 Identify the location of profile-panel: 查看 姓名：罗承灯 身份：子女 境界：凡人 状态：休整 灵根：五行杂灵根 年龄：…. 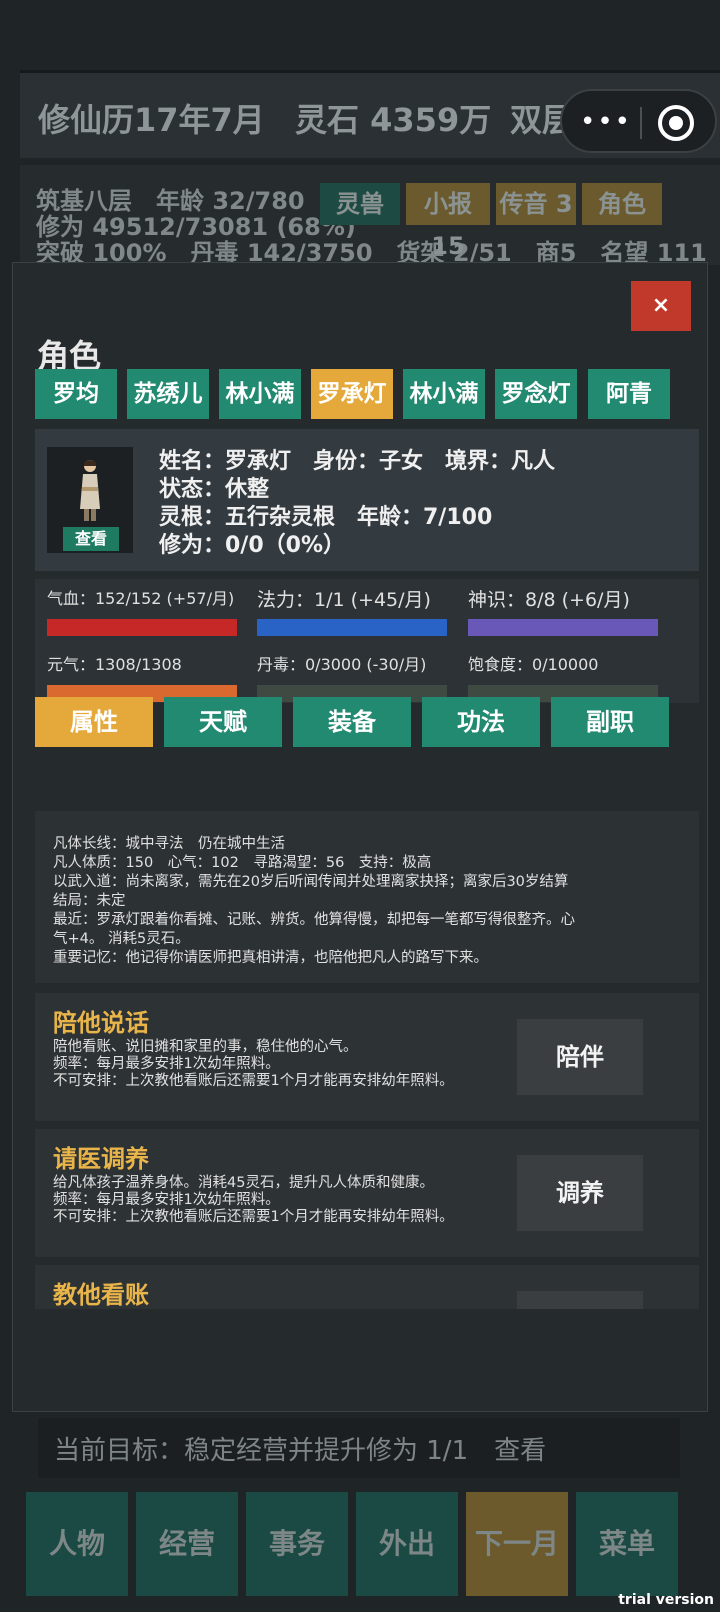
(367, 500).